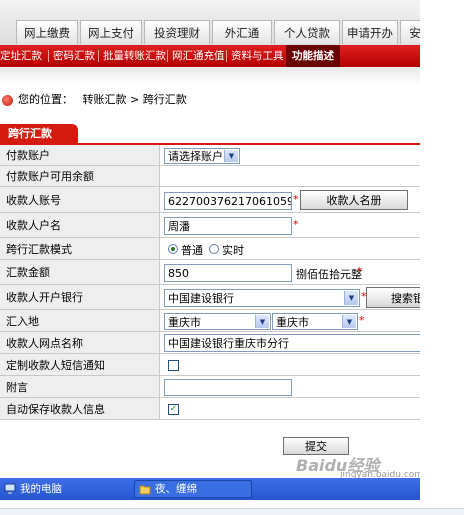 The image size is (464, 515). I want to click on row-region: 汇入地 重庆市 ▼ 重庆市 ▼ *, so click(210, 321).